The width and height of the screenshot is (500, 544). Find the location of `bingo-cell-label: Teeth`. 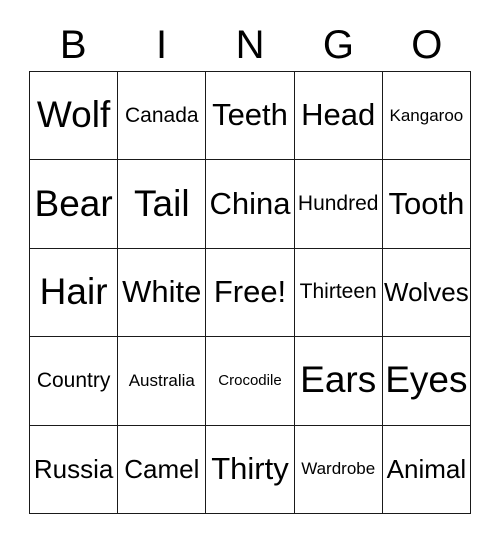

bingo-cell-label: Teeth is located at coordinates (250, 115).